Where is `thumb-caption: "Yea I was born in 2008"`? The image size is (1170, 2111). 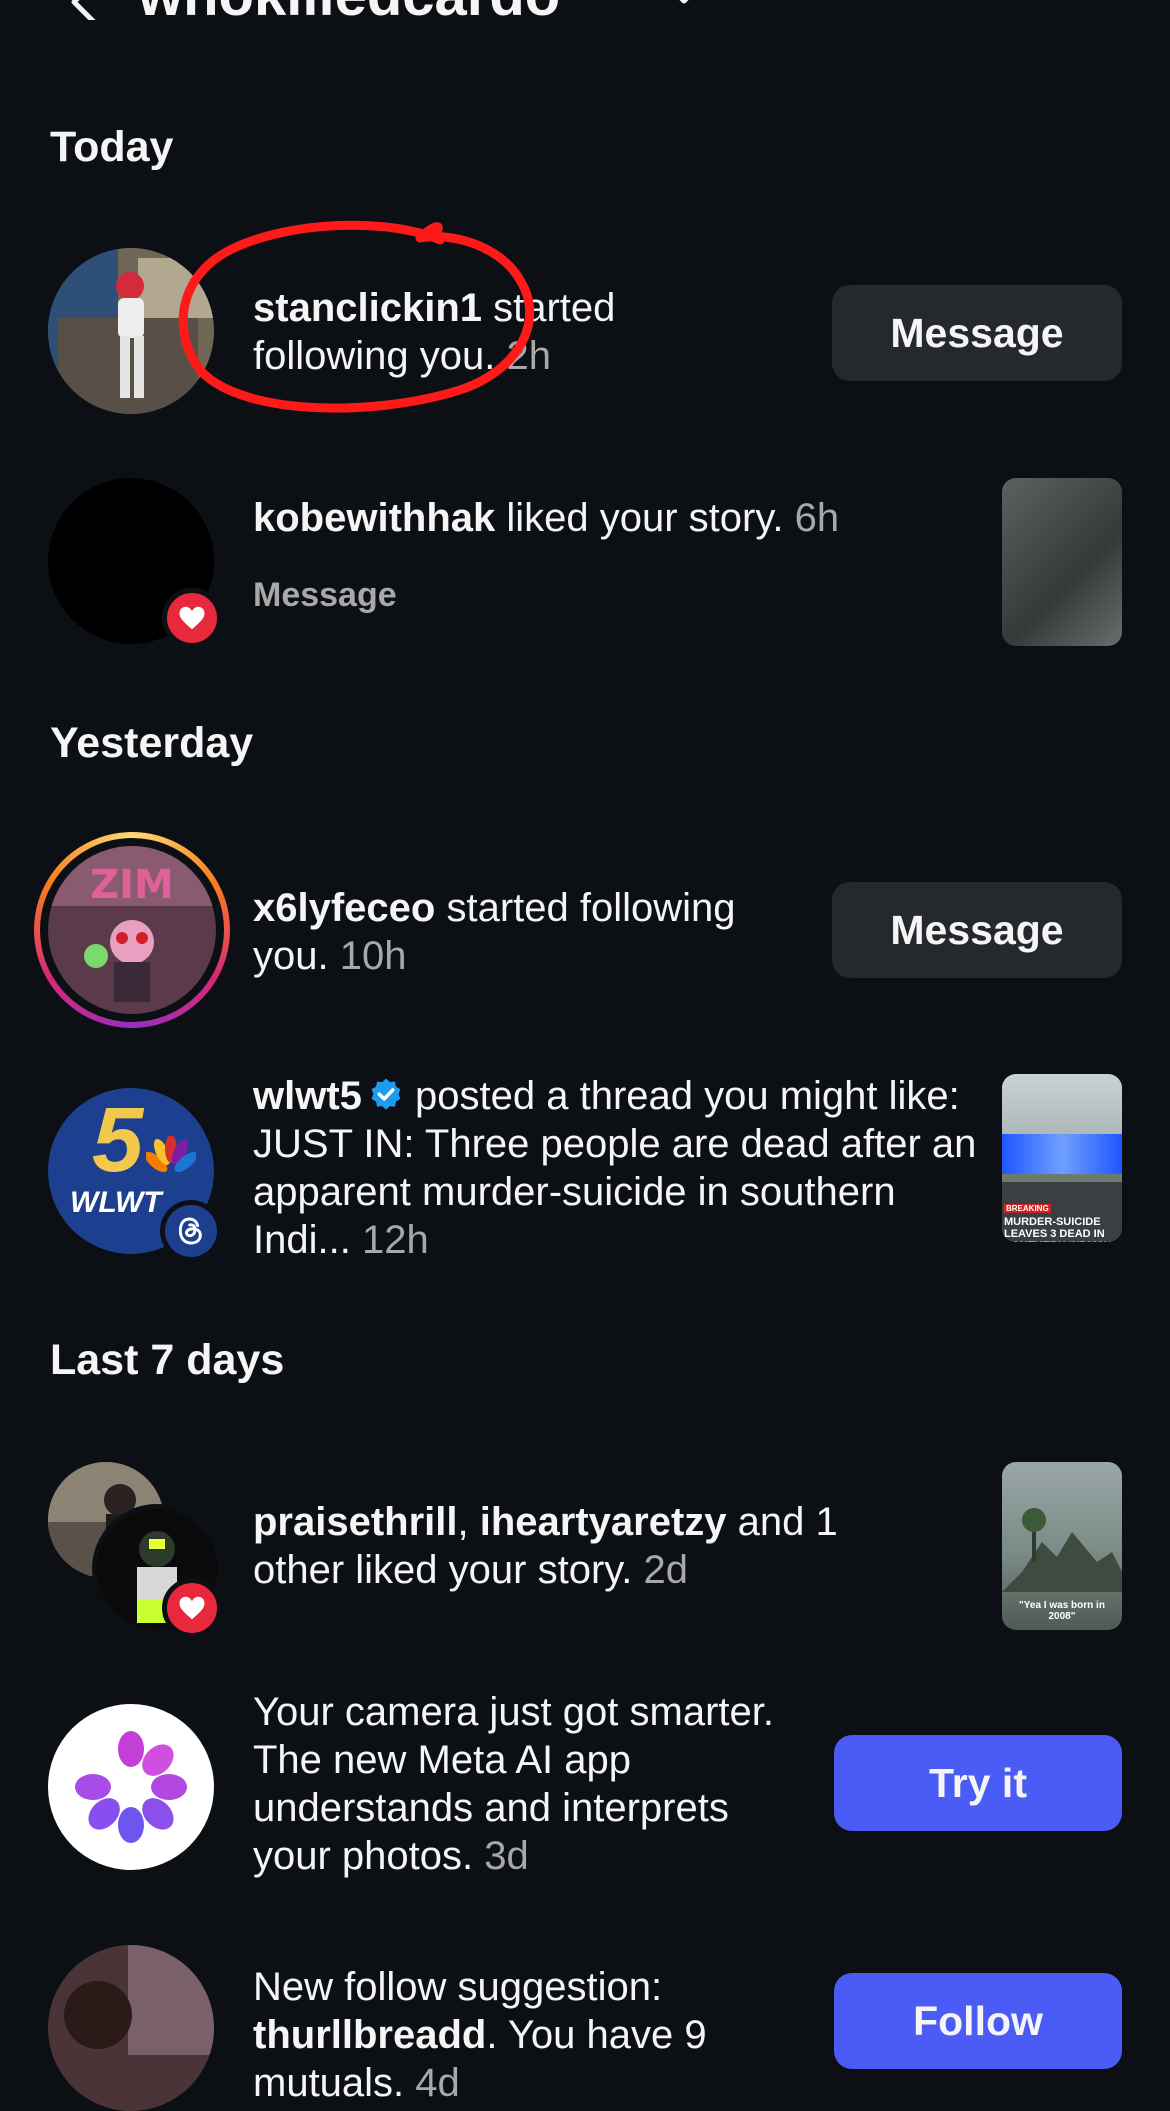 thumb-caption: "Yea I was born in 2008" is located at coordinates (1062, 1611).